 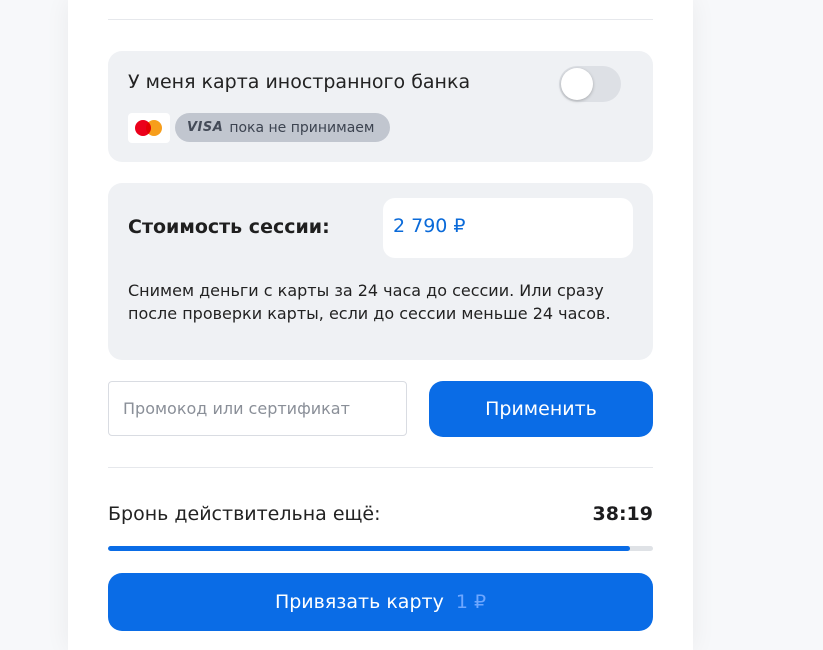 I want to click on bind-card-price: 1 ₽, so click(x=471, y=602).